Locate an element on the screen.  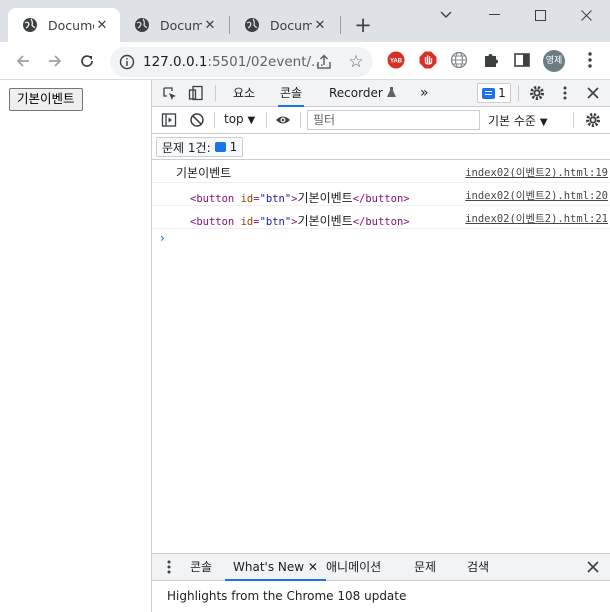
issues-bar: 문제 1건: 1 is located at coordinates (381, 147).